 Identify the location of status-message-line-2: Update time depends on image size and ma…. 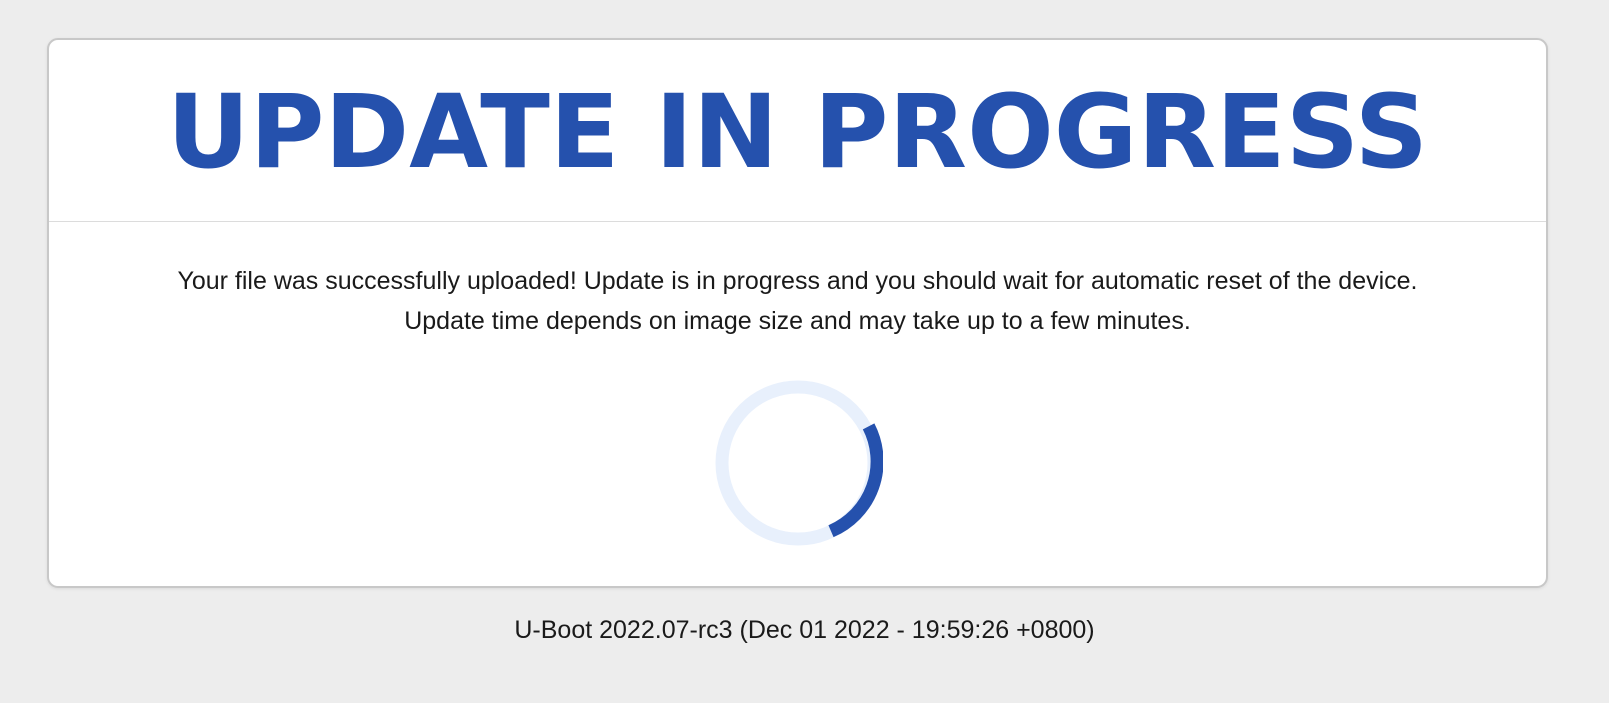
(797, 321).